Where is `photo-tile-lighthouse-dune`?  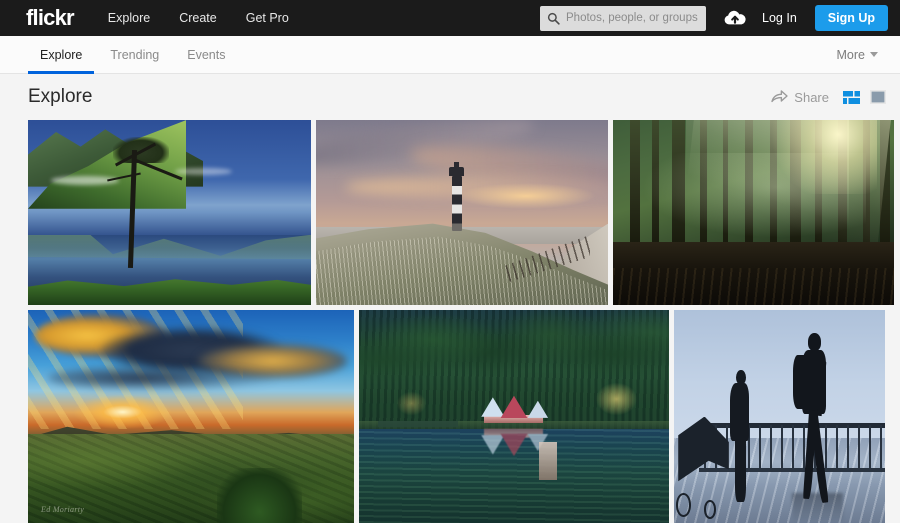 photo-tile-lighthouse-dune is located at coordinates (462, 212).